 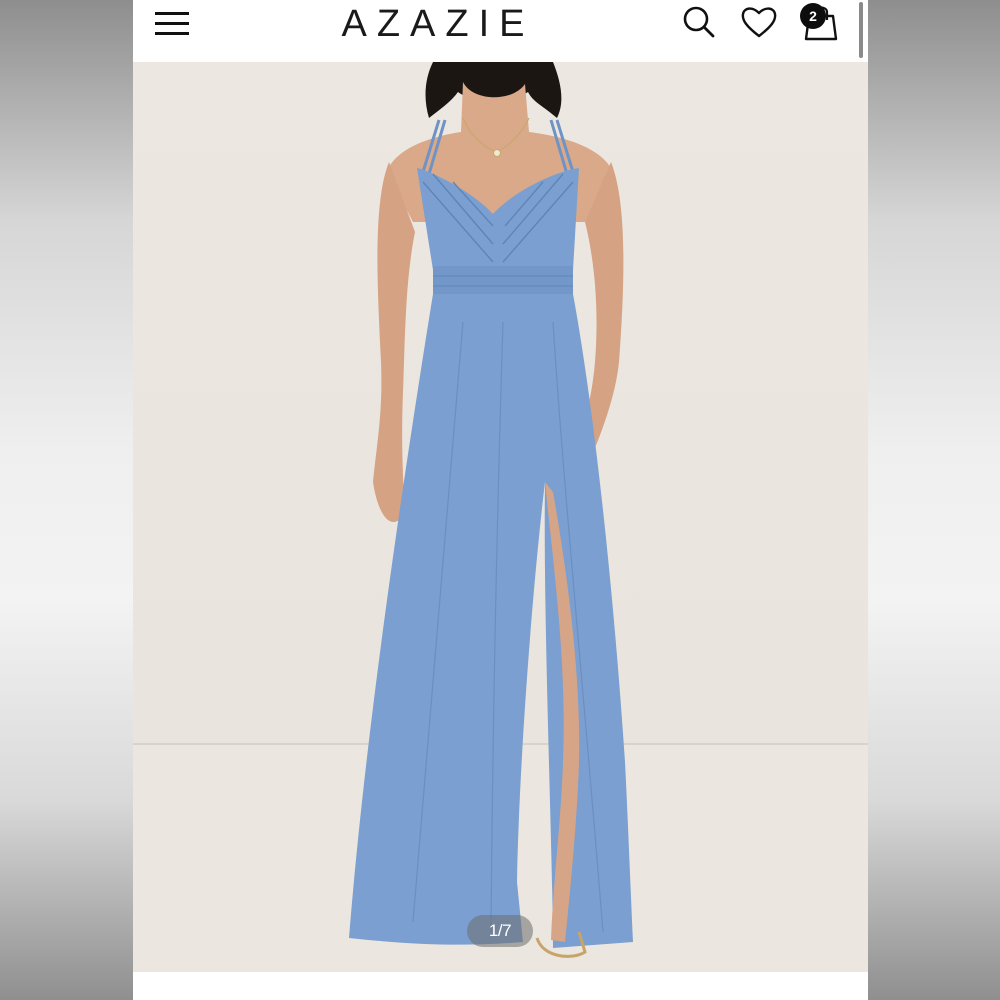 What do you see at coordinates (813, 16) in the screenshot?
I see `cart-count-badge: 2` at bounding box center [813, 16].